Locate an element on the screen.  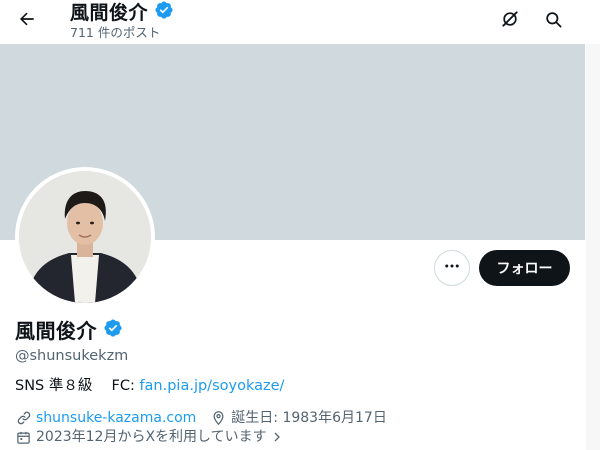
profile-name-row: 風間俊介 is located at coordinates (69, 331).